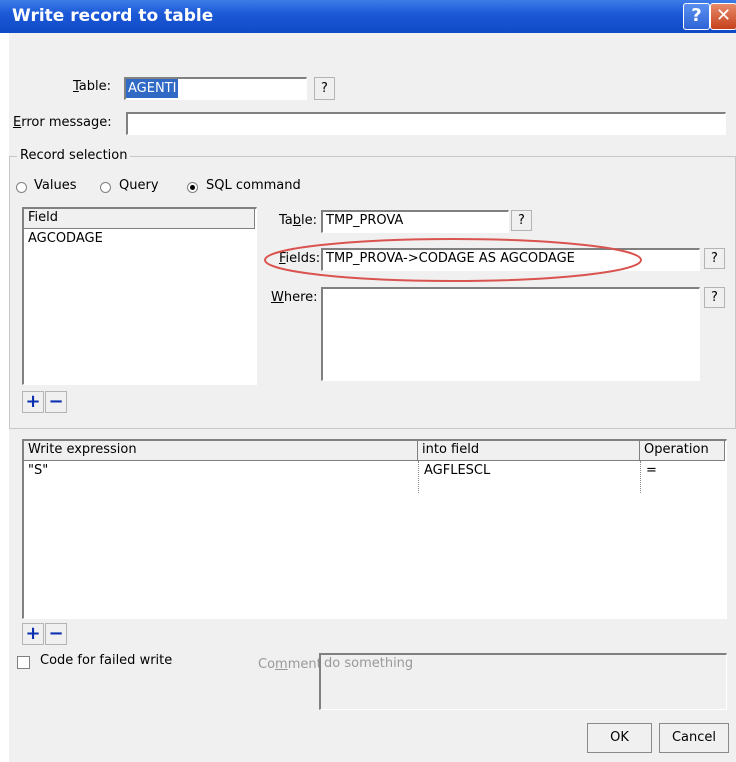  I want to click on code-failed-label: Code for failed write, so click(106, 660).